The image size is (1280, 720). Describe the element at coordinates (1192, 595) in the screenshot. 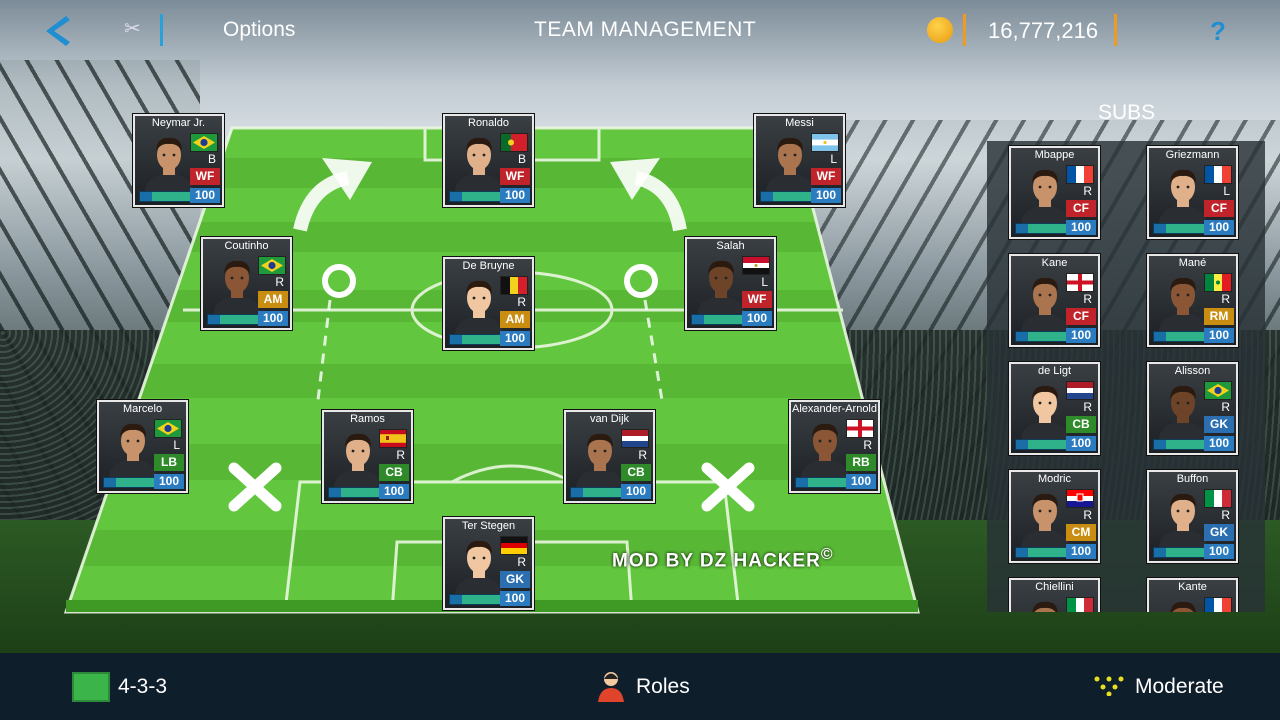

I see `player-card: Kante` at that location.